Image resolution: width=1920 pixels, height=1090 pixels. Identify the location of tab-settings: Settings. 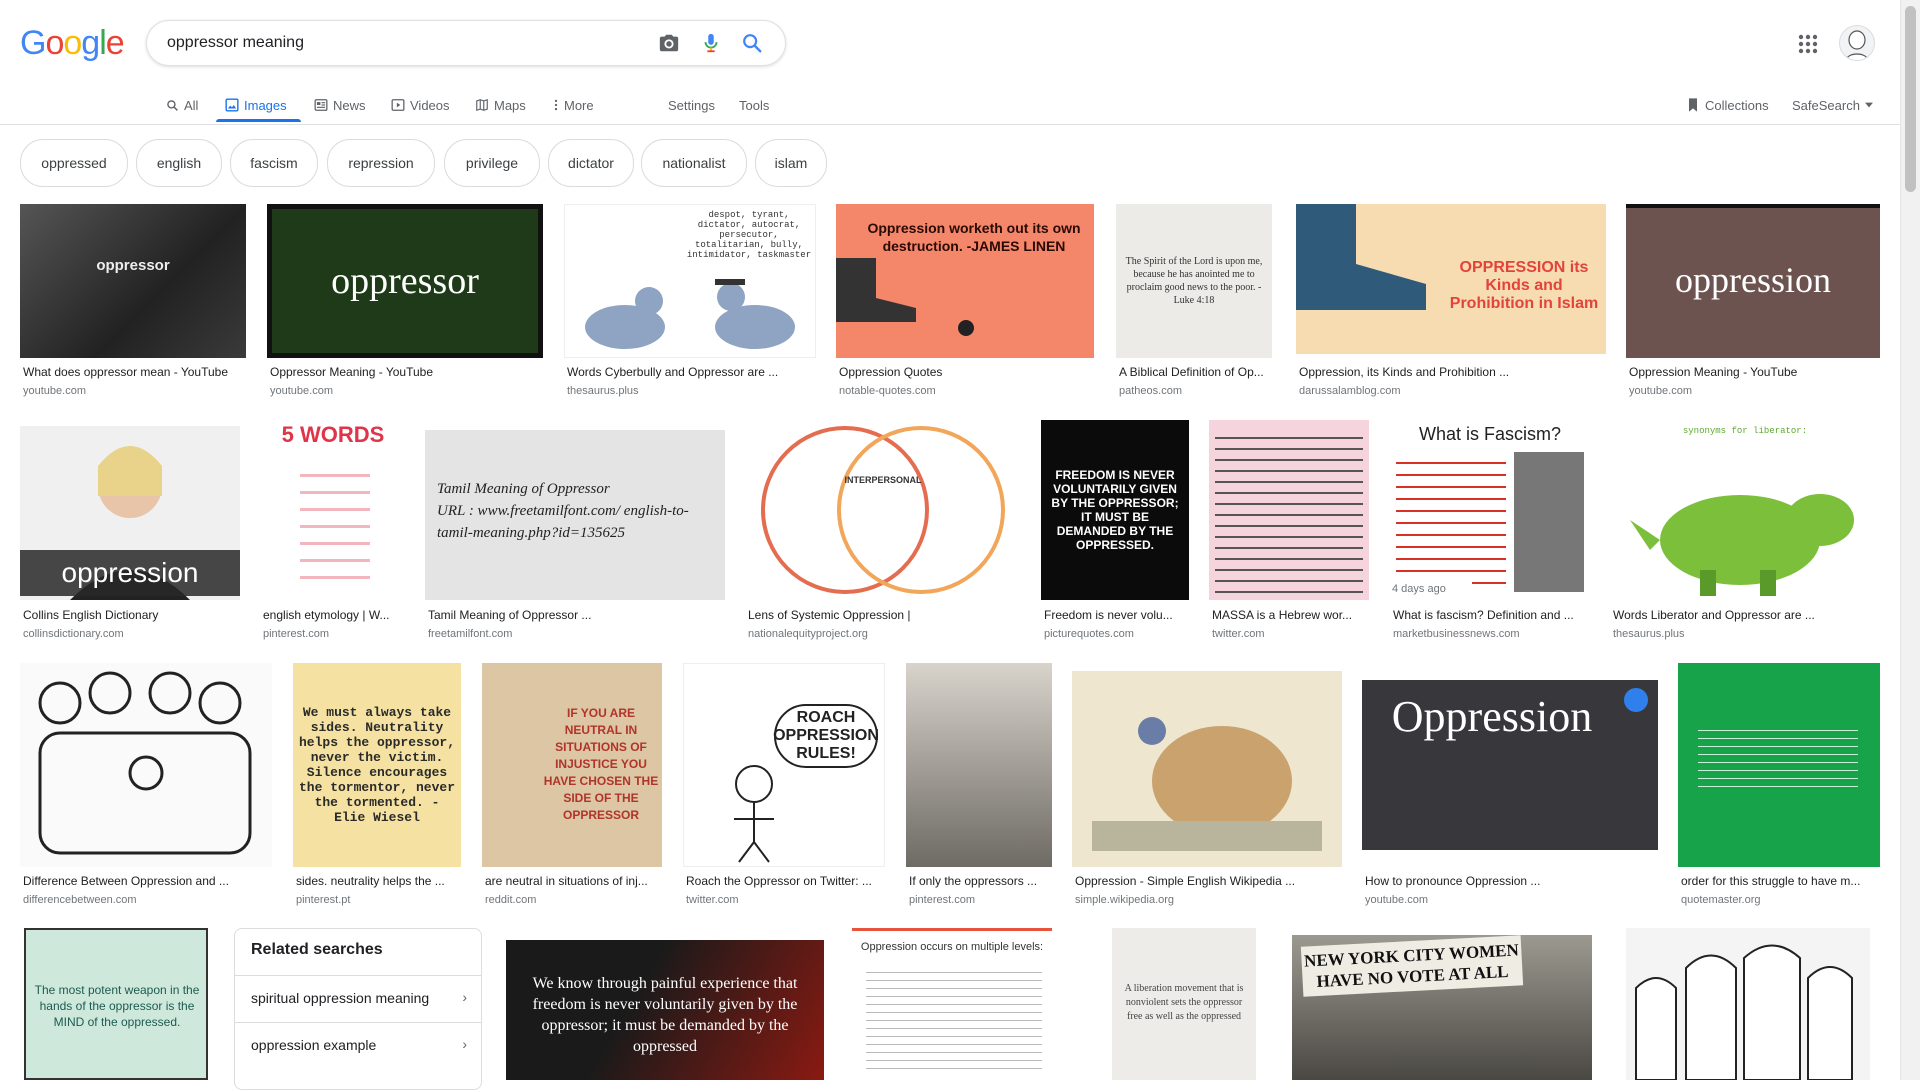
(691, 105).